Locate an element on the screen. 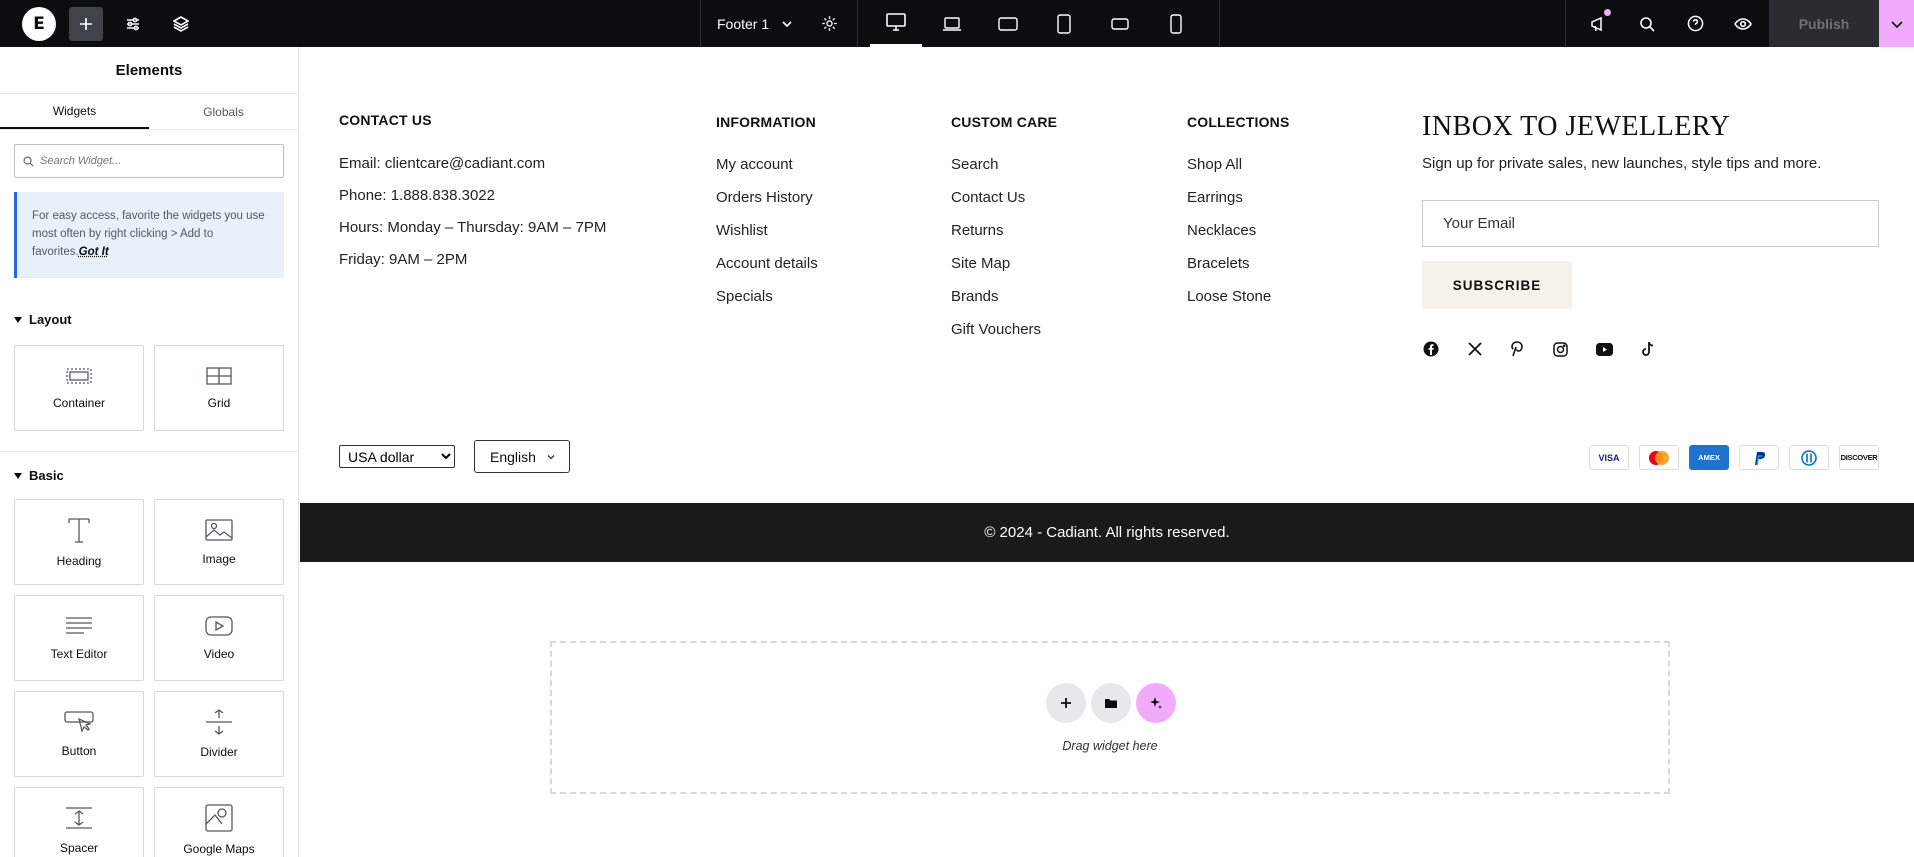 The height and width of the screenshot is (857, 1914). link-returns: Returns is located at coordinates (1004, 230).